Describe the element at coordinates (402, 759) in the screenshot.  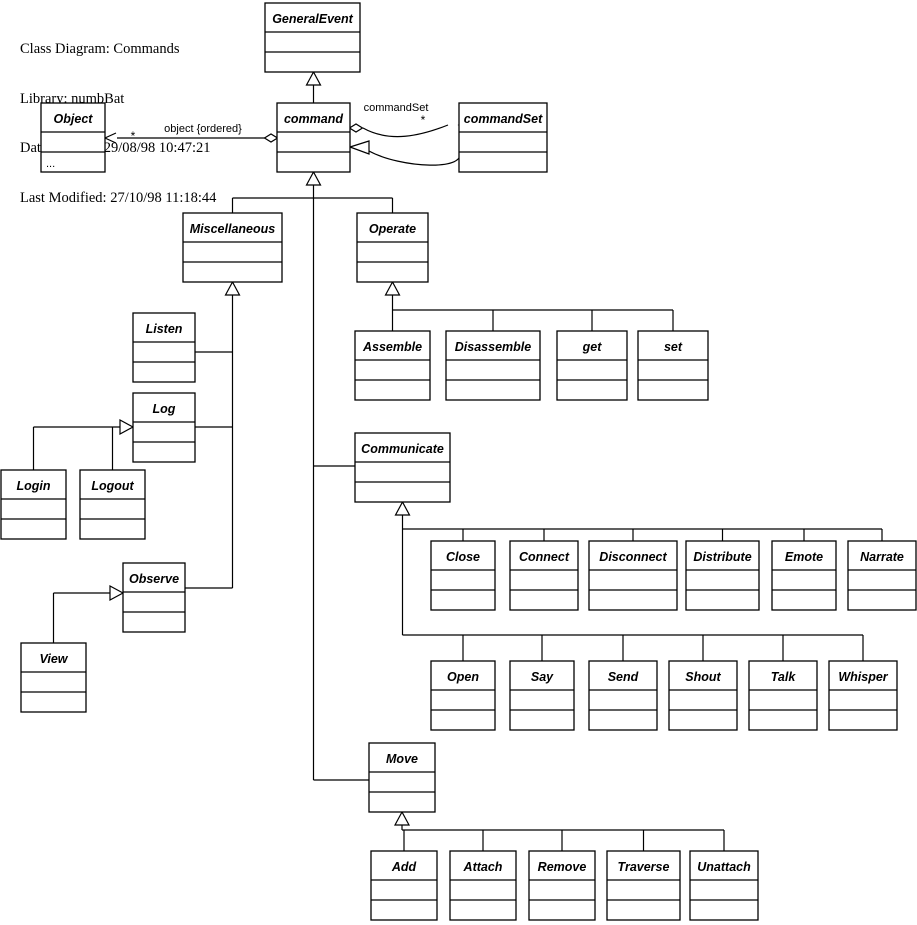
I see `class-name: Move` at that location.